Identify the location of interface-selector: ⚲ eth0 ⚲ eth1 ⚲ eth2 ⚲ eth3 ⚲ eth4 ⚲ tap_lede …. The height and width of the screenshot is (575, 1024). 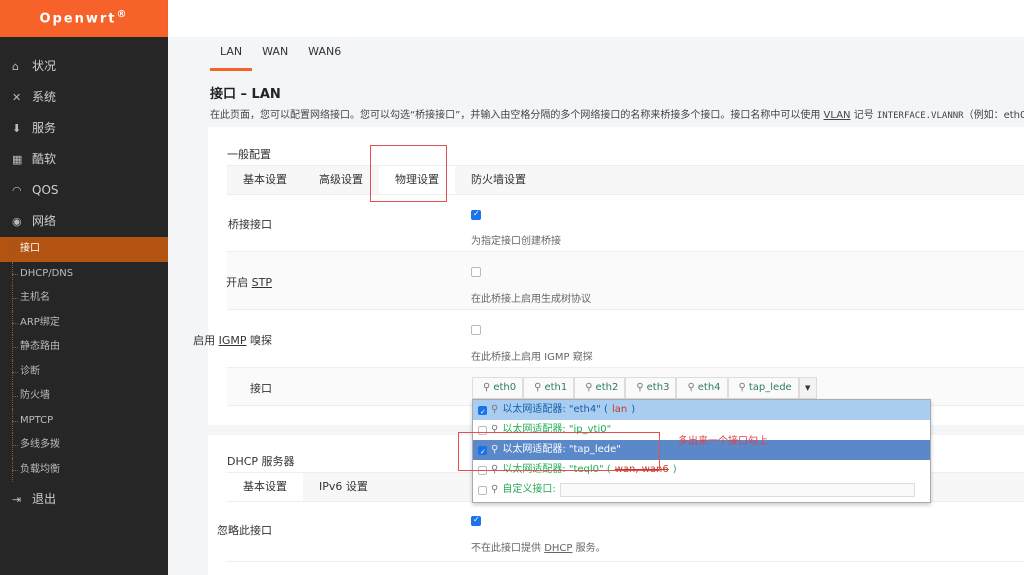
(644, 388).